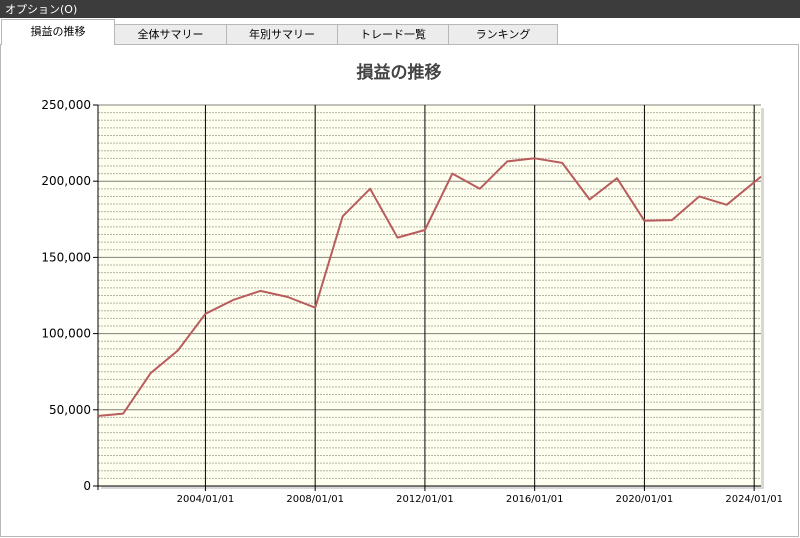  I want to click on options-menu: オプション(O), so click(41, 9).